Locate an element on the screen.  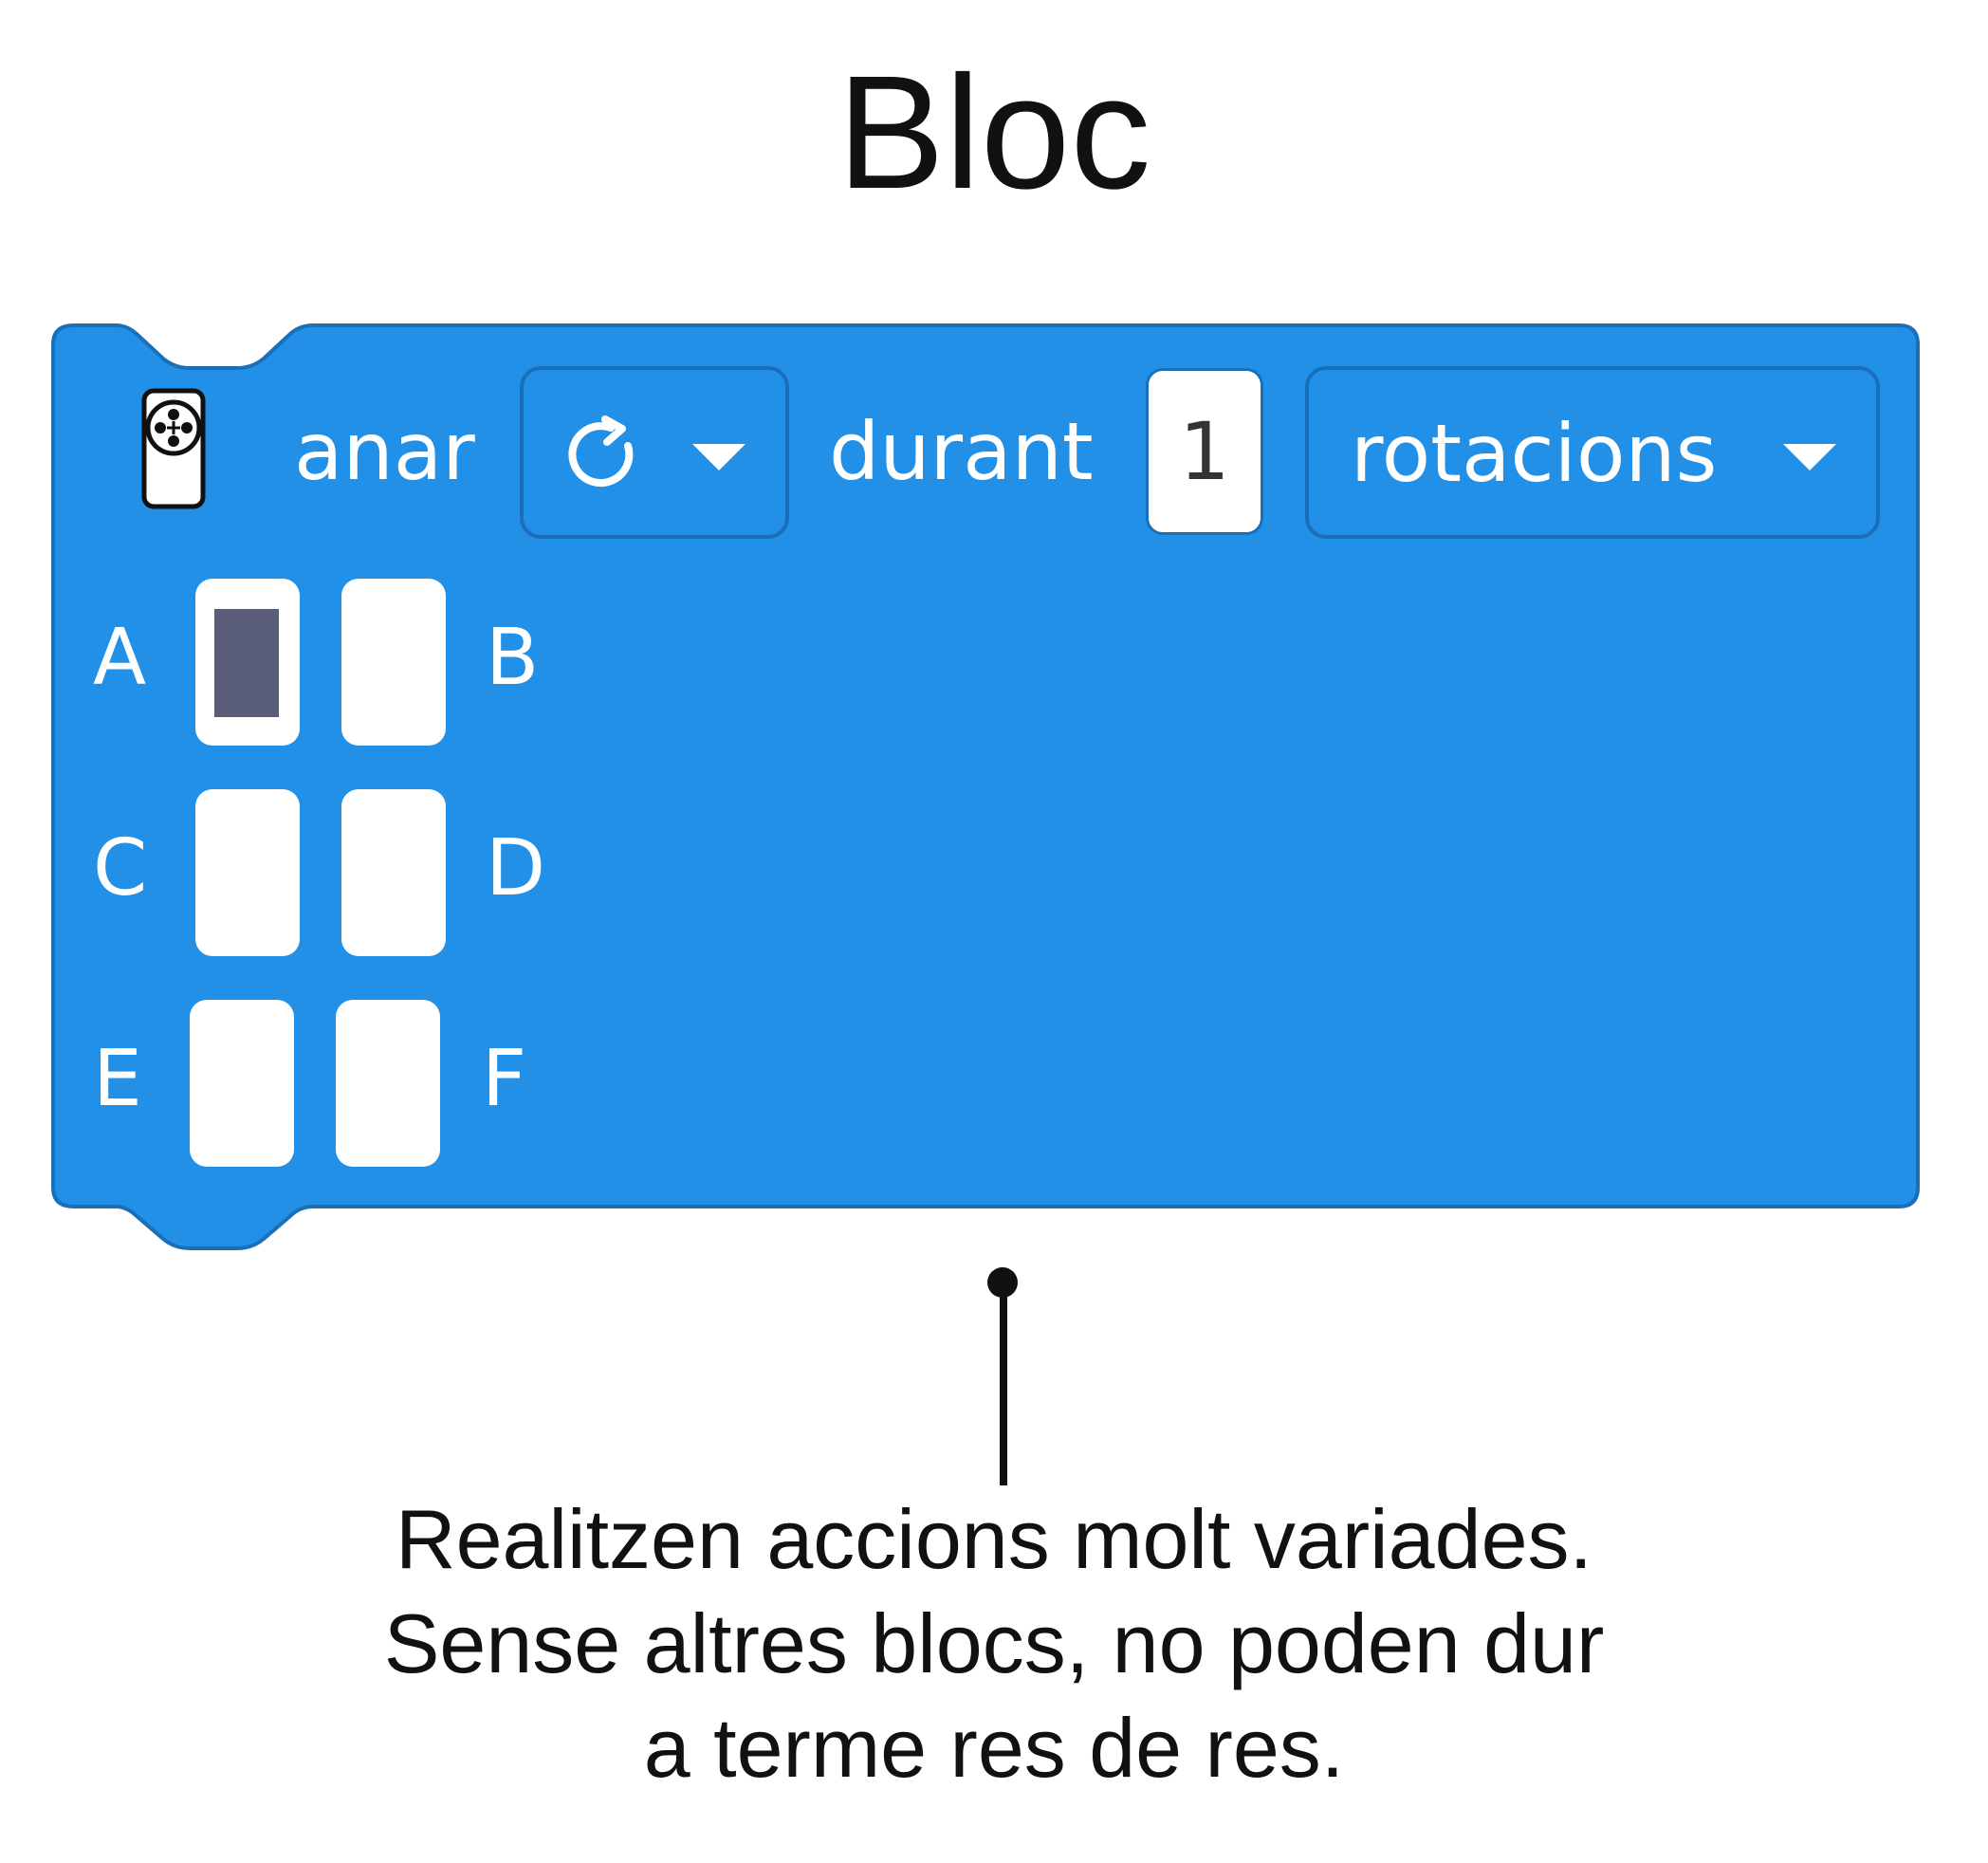
port-label-f: F is located at coordinates (505, 1079).